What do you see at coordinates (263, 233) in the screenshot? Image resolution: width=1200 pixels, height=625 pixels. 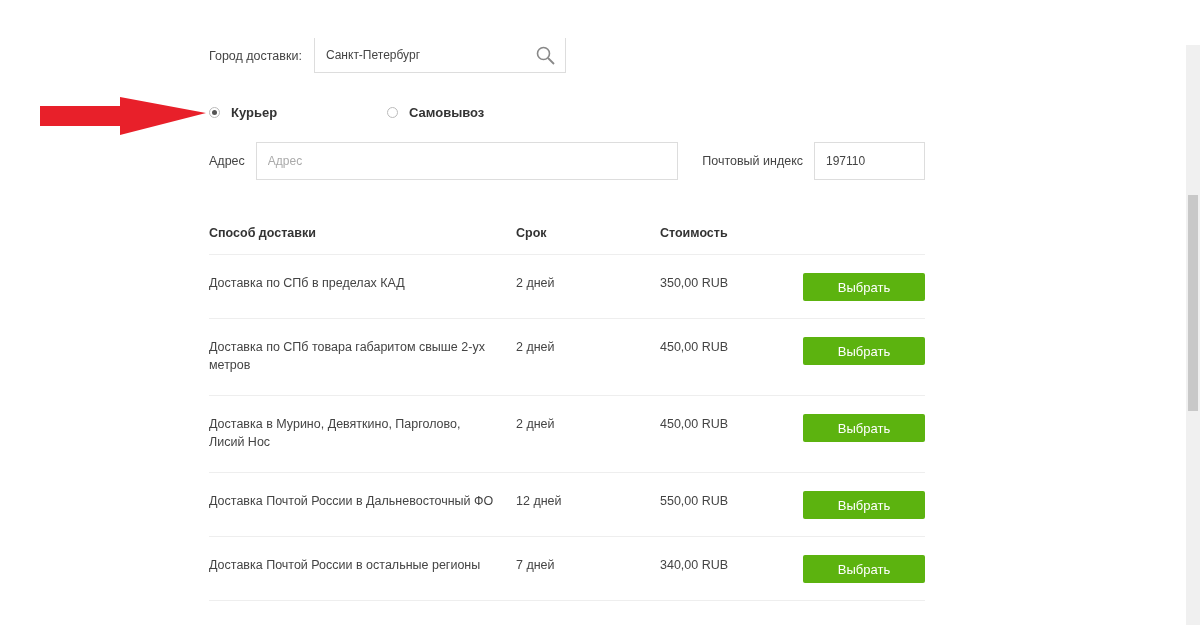 I see `column-header: Способ доставки` at bounding box center [263, 233].